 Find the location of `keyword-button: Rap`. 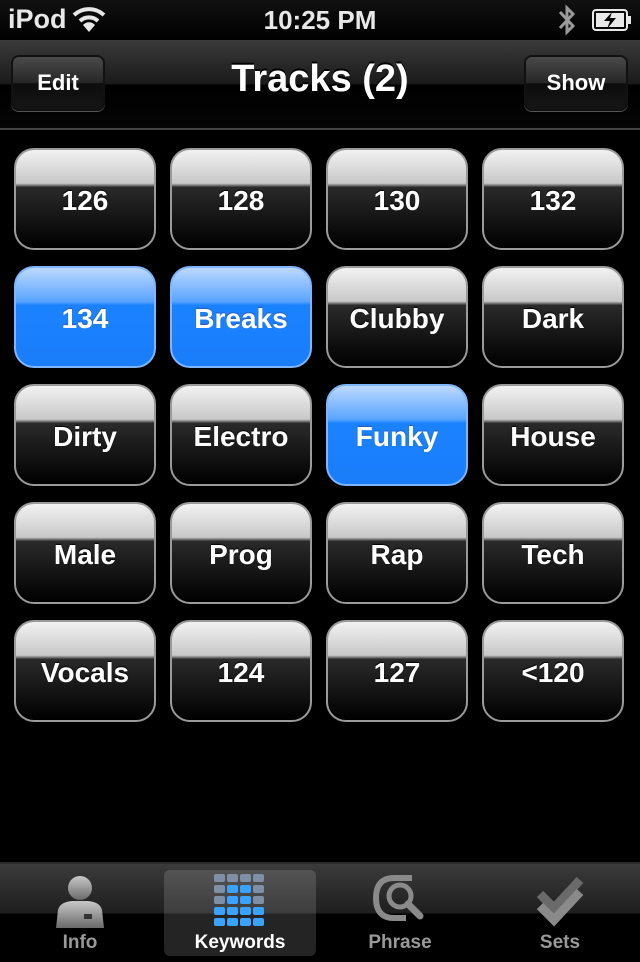

keyword-button: Rap is located at coordinates (397, 553).